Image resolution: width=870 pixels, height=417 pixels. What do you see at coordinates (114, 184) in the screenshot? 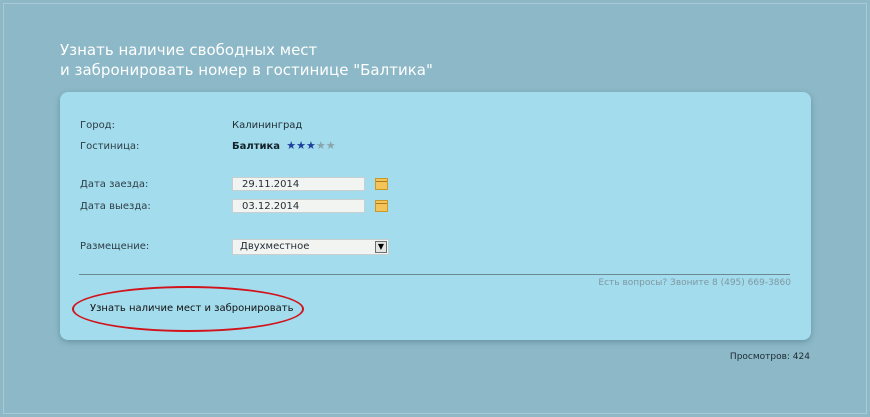
I see `checkin-label: Дата заезда:` at bounding box center [114, 184].